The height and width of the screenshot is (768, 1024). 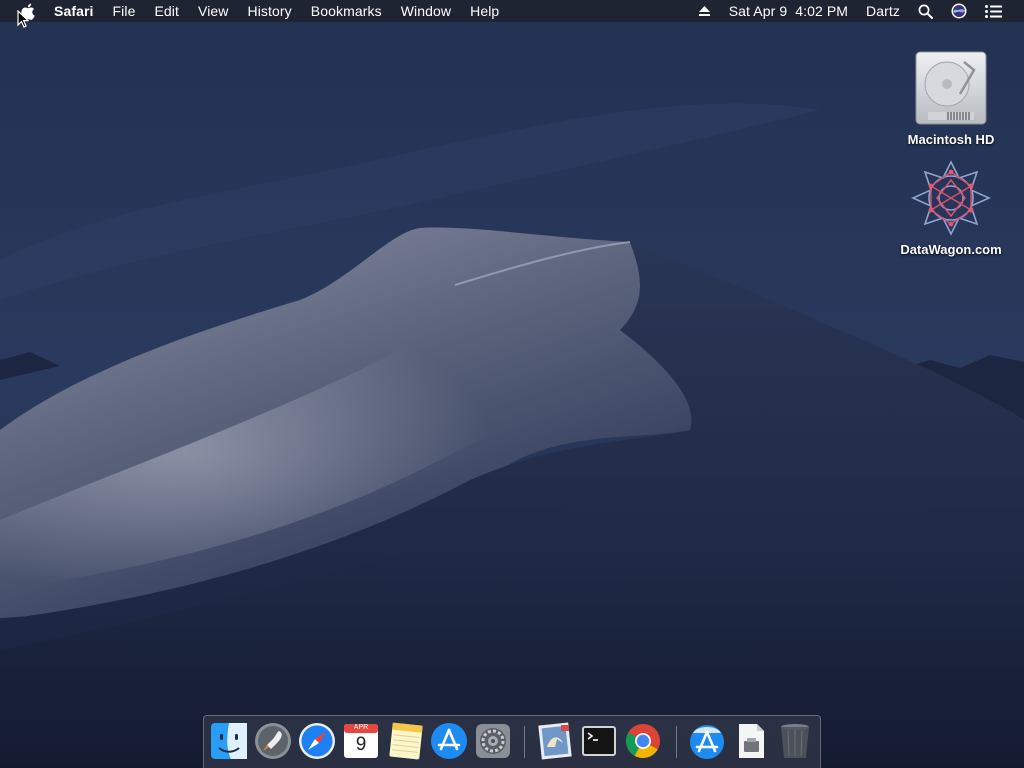 I want to click on menu-view: View, so click(x=213, y=11).